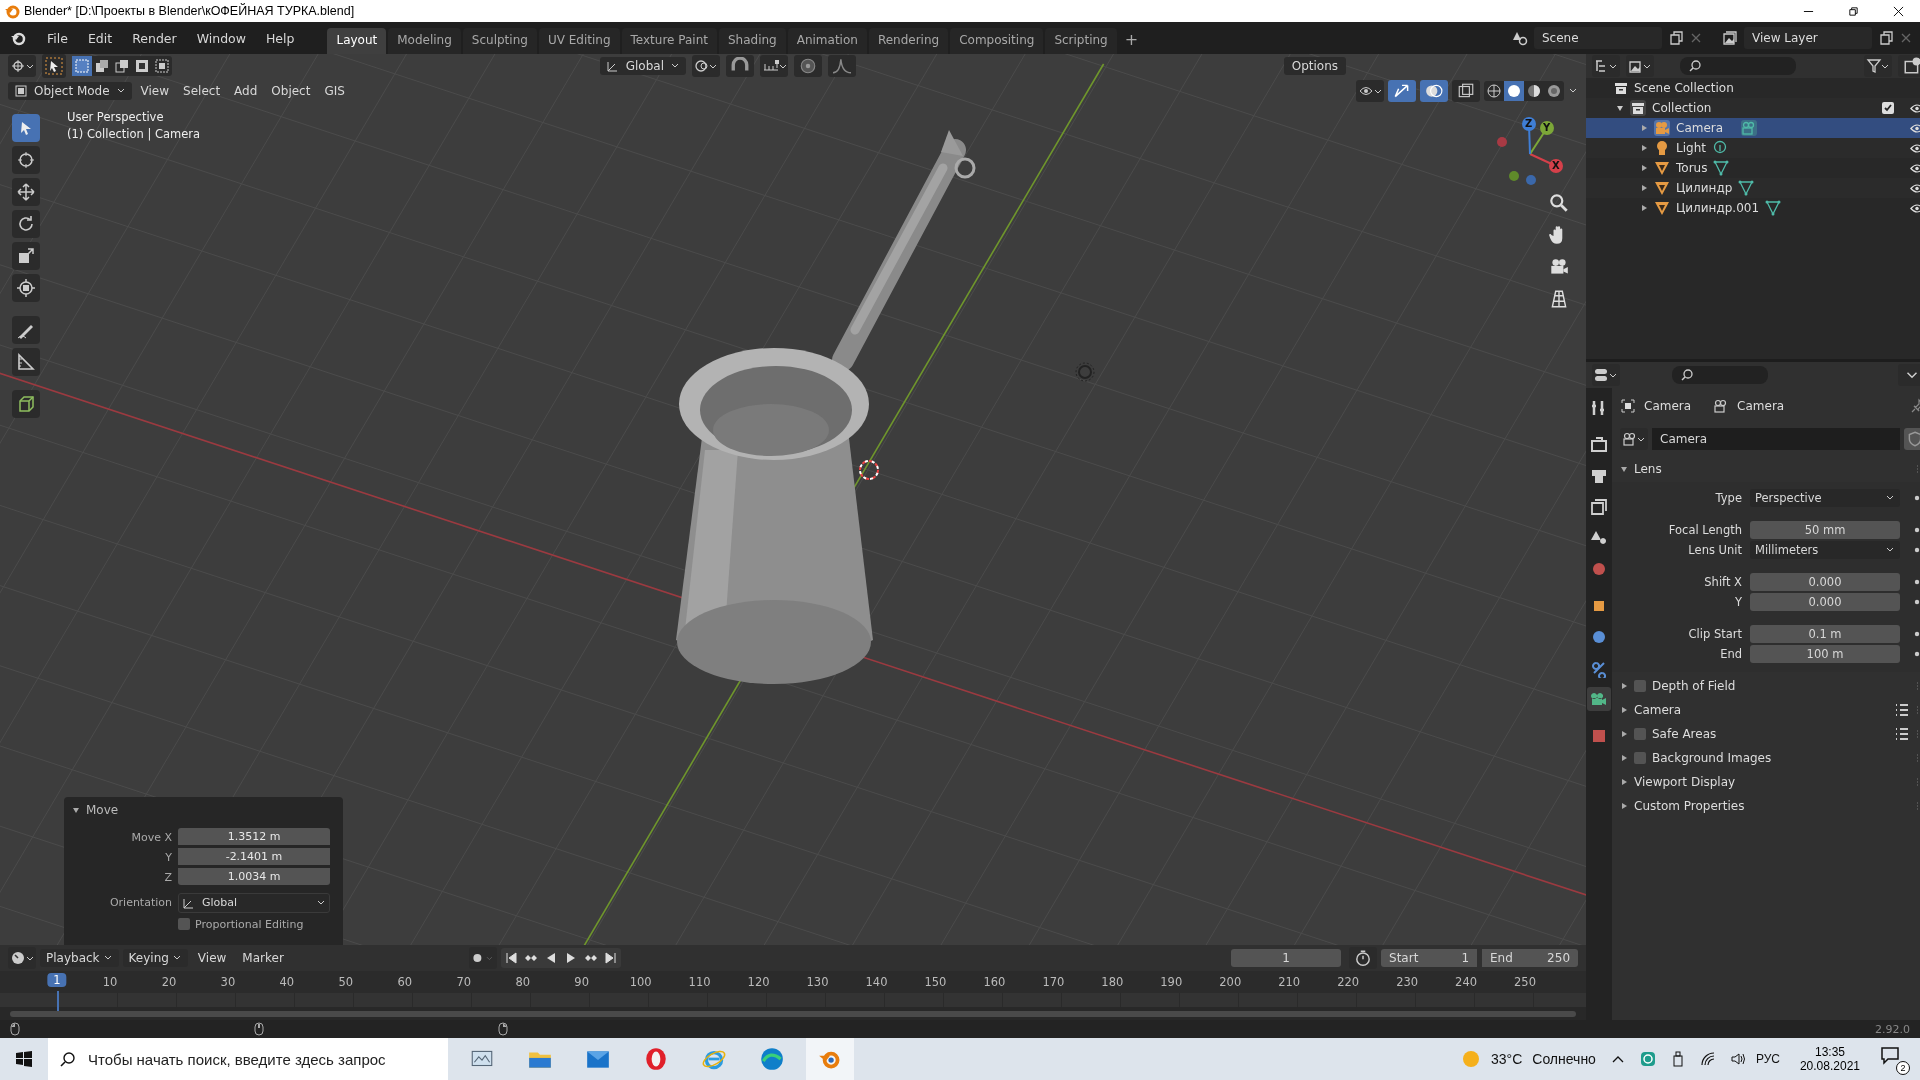 This screenshot has height=1080, width=1920. What do you see at coordinates (752, 41) in the screenshot?
I see `workspace-tab: Shading` at bounding box center [752, 41].